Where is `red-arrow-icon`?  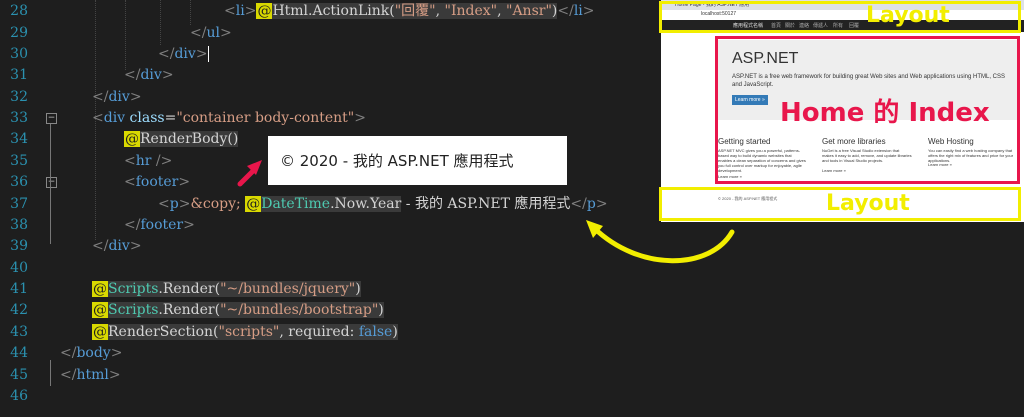
red-arrow-icon is located at coordinates (249, 173).